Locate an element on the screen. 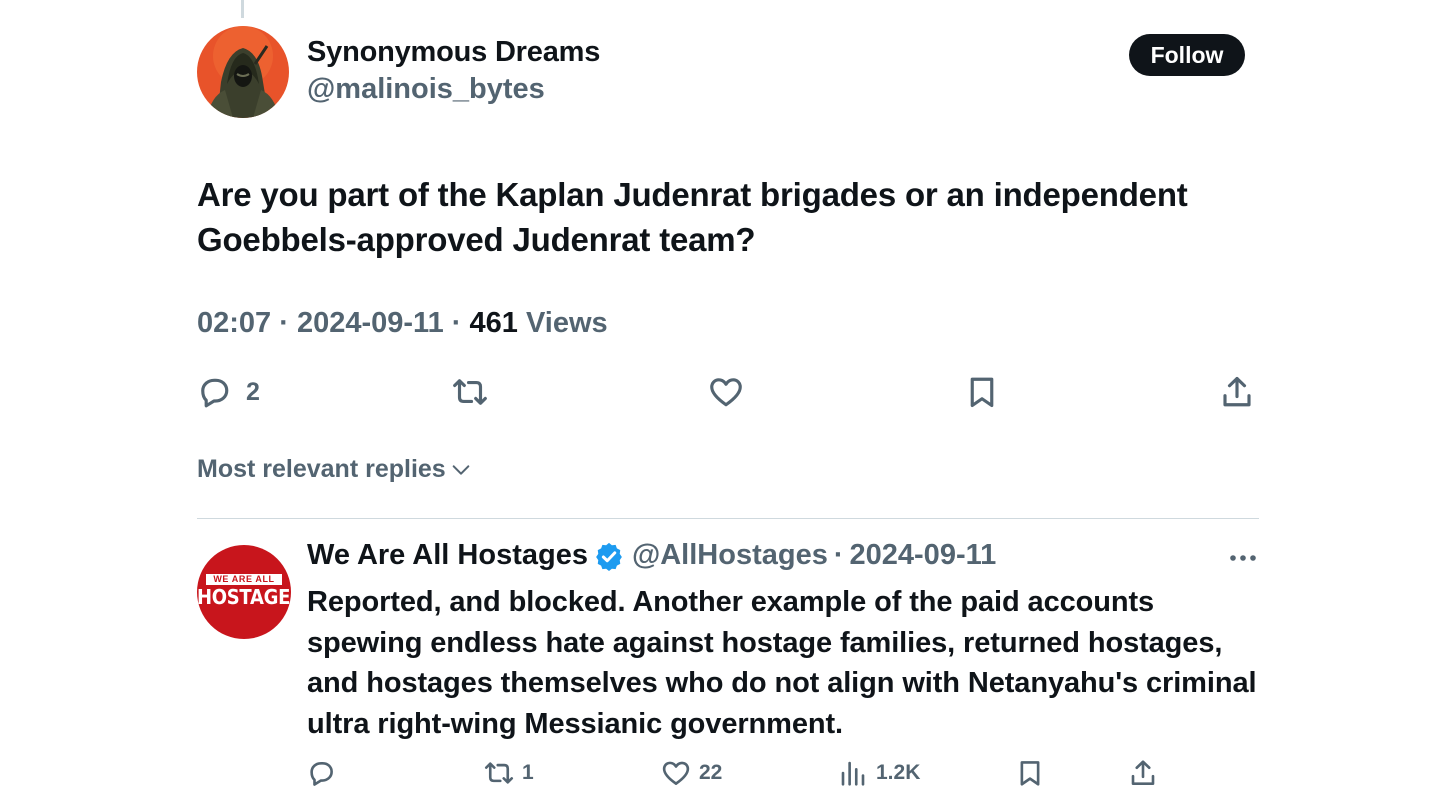  replies-sort-label: Most relevant replies is located at coordinates (321, 469).